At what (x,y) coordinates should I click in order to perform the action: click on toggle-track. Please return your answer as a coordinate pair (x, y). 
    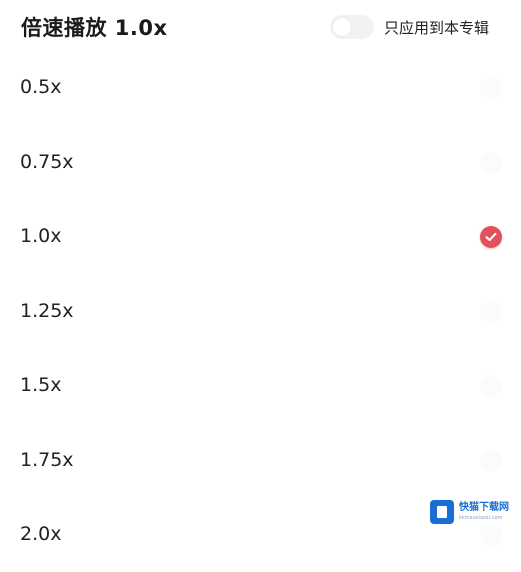
    Looking at the image, I should click on (352, 27).